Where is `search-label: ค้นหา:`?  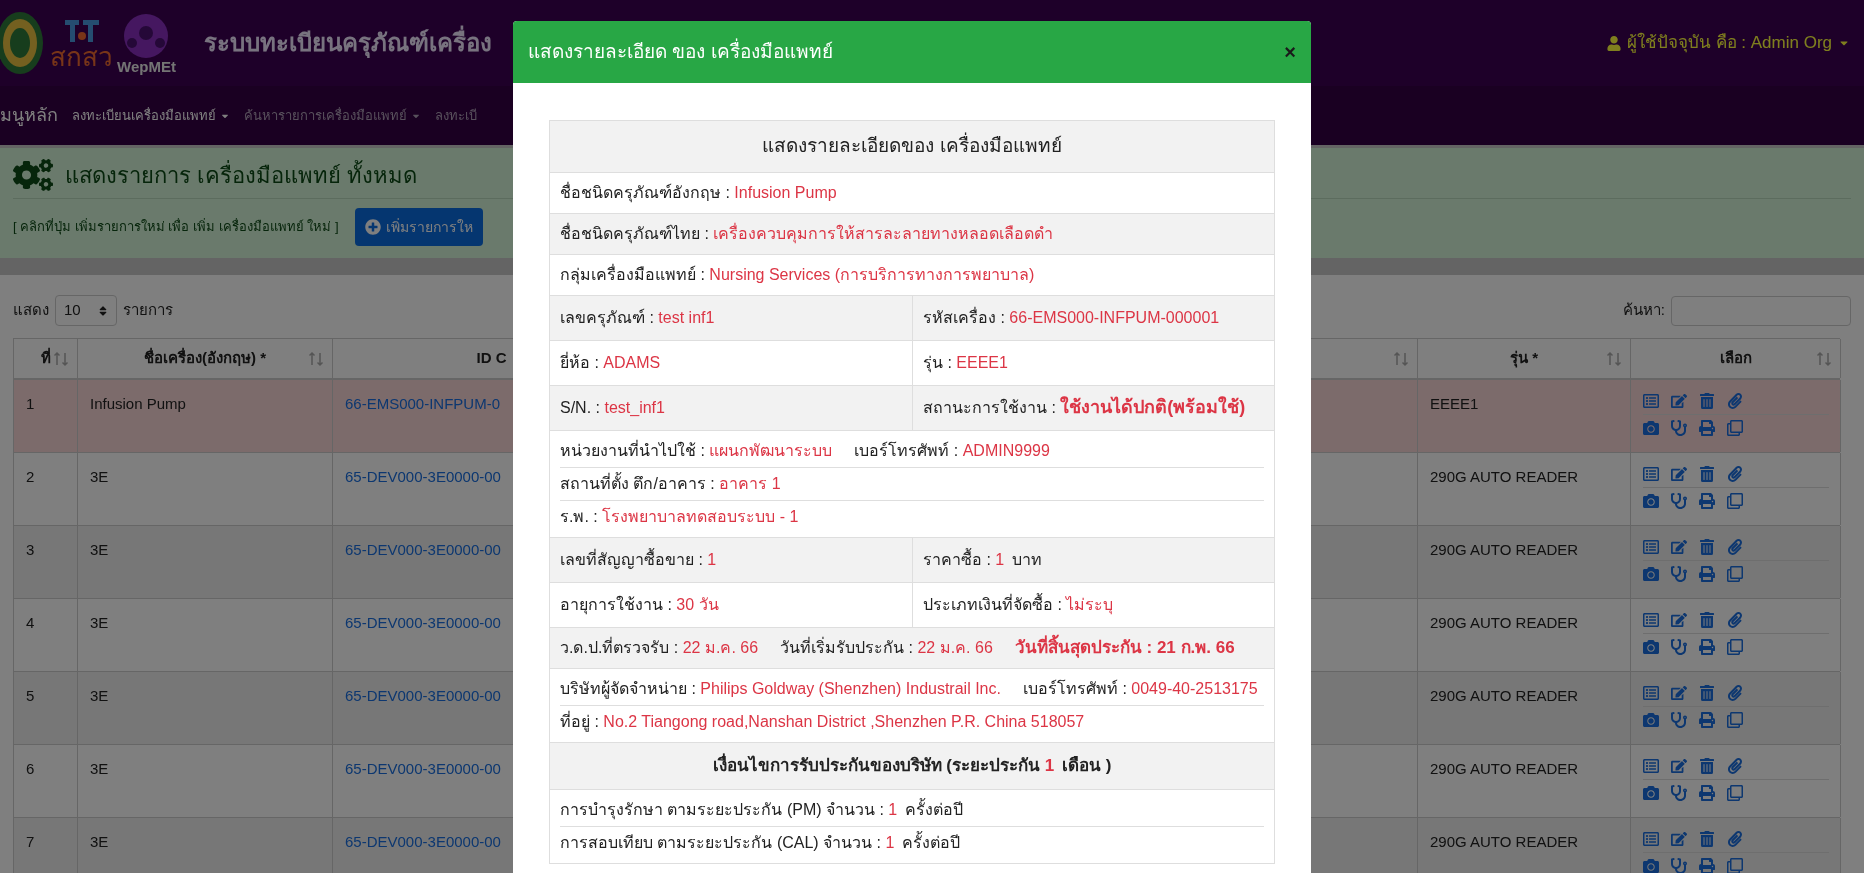
search-label: ค้นหา: is located at coordinates (1643, 310).